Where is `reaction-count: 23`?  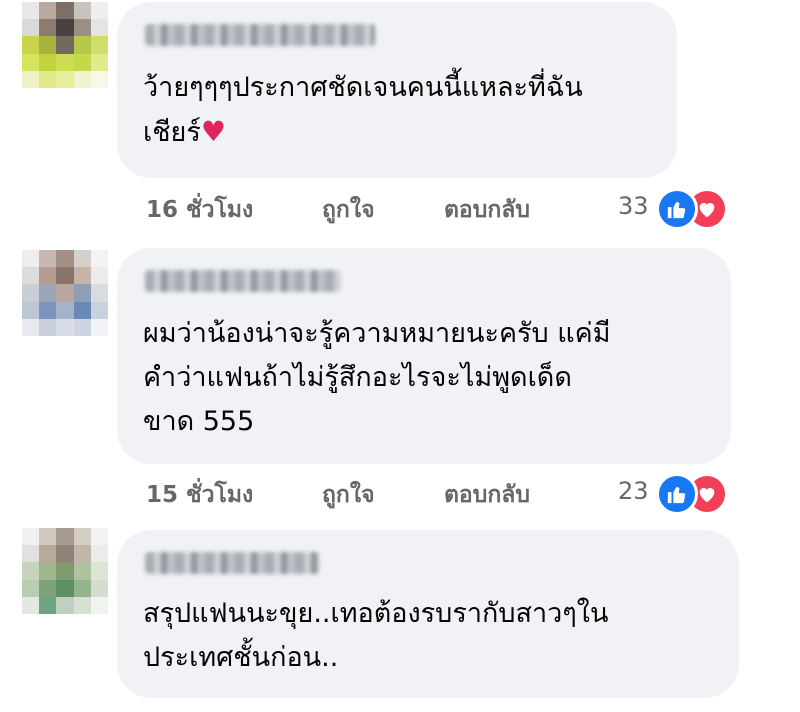
reaction-count: 23 is located at coordinates (633, 491).